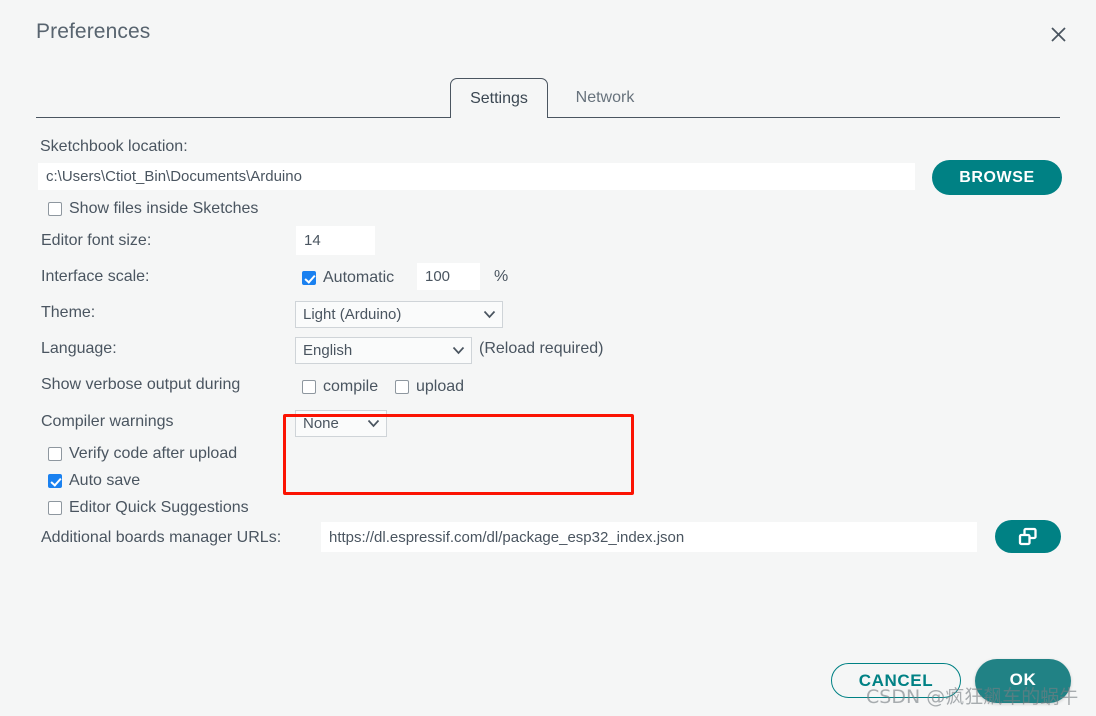 This screenshot has height=716, width=1096. Describe the element at coordinates (105, 480) in the screenshot. I see `auto-save-label: Auto save` at that location.